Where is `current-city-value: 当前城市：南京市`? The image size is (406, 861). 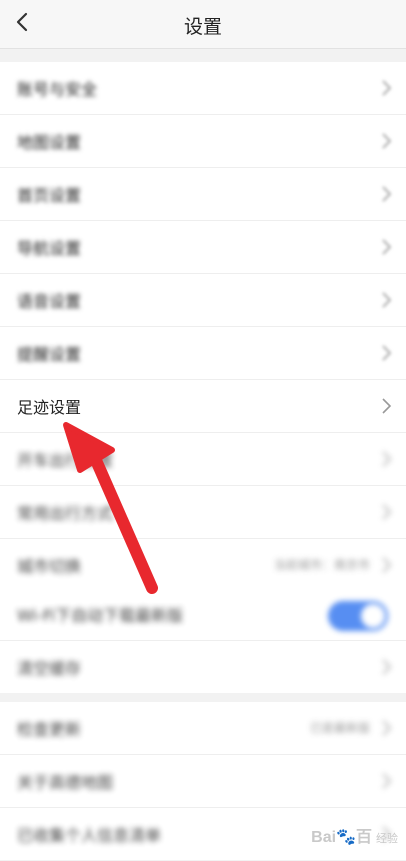 current-city-value: 当前城市：南京市 is located at coordinates (321, 565).